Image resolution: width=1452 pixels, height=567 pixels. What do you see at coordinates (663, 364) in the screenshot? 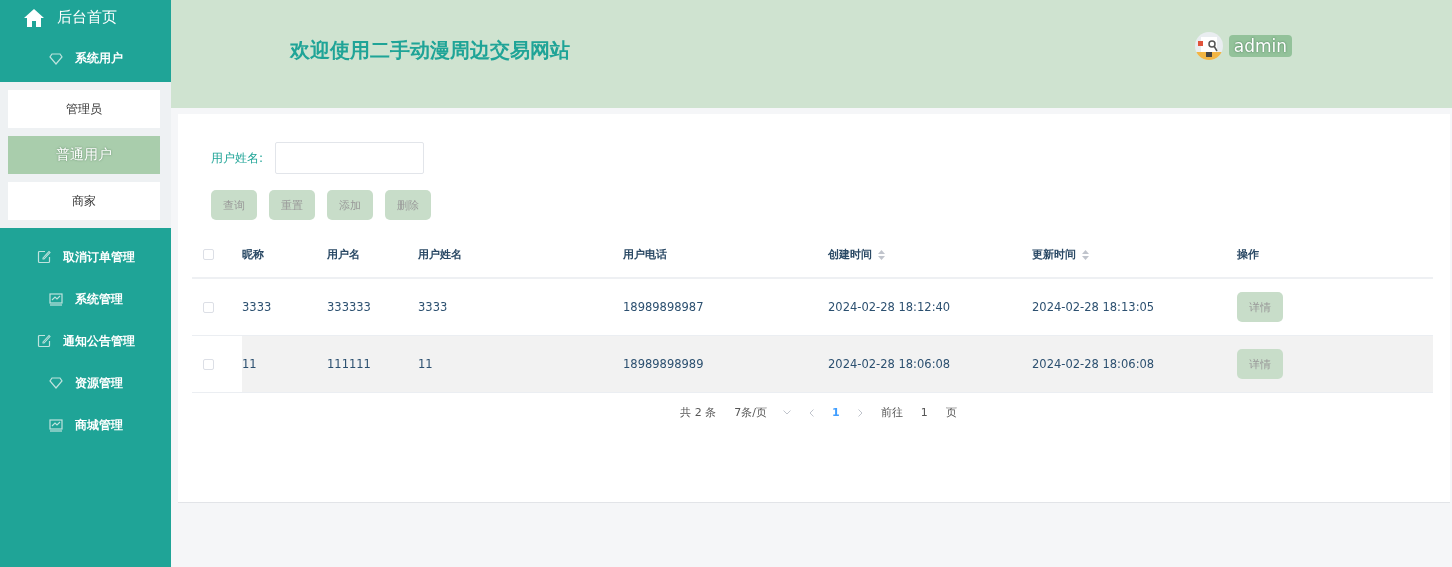
I see `table-cell: 18989898989` at bounding box center [663, 364].